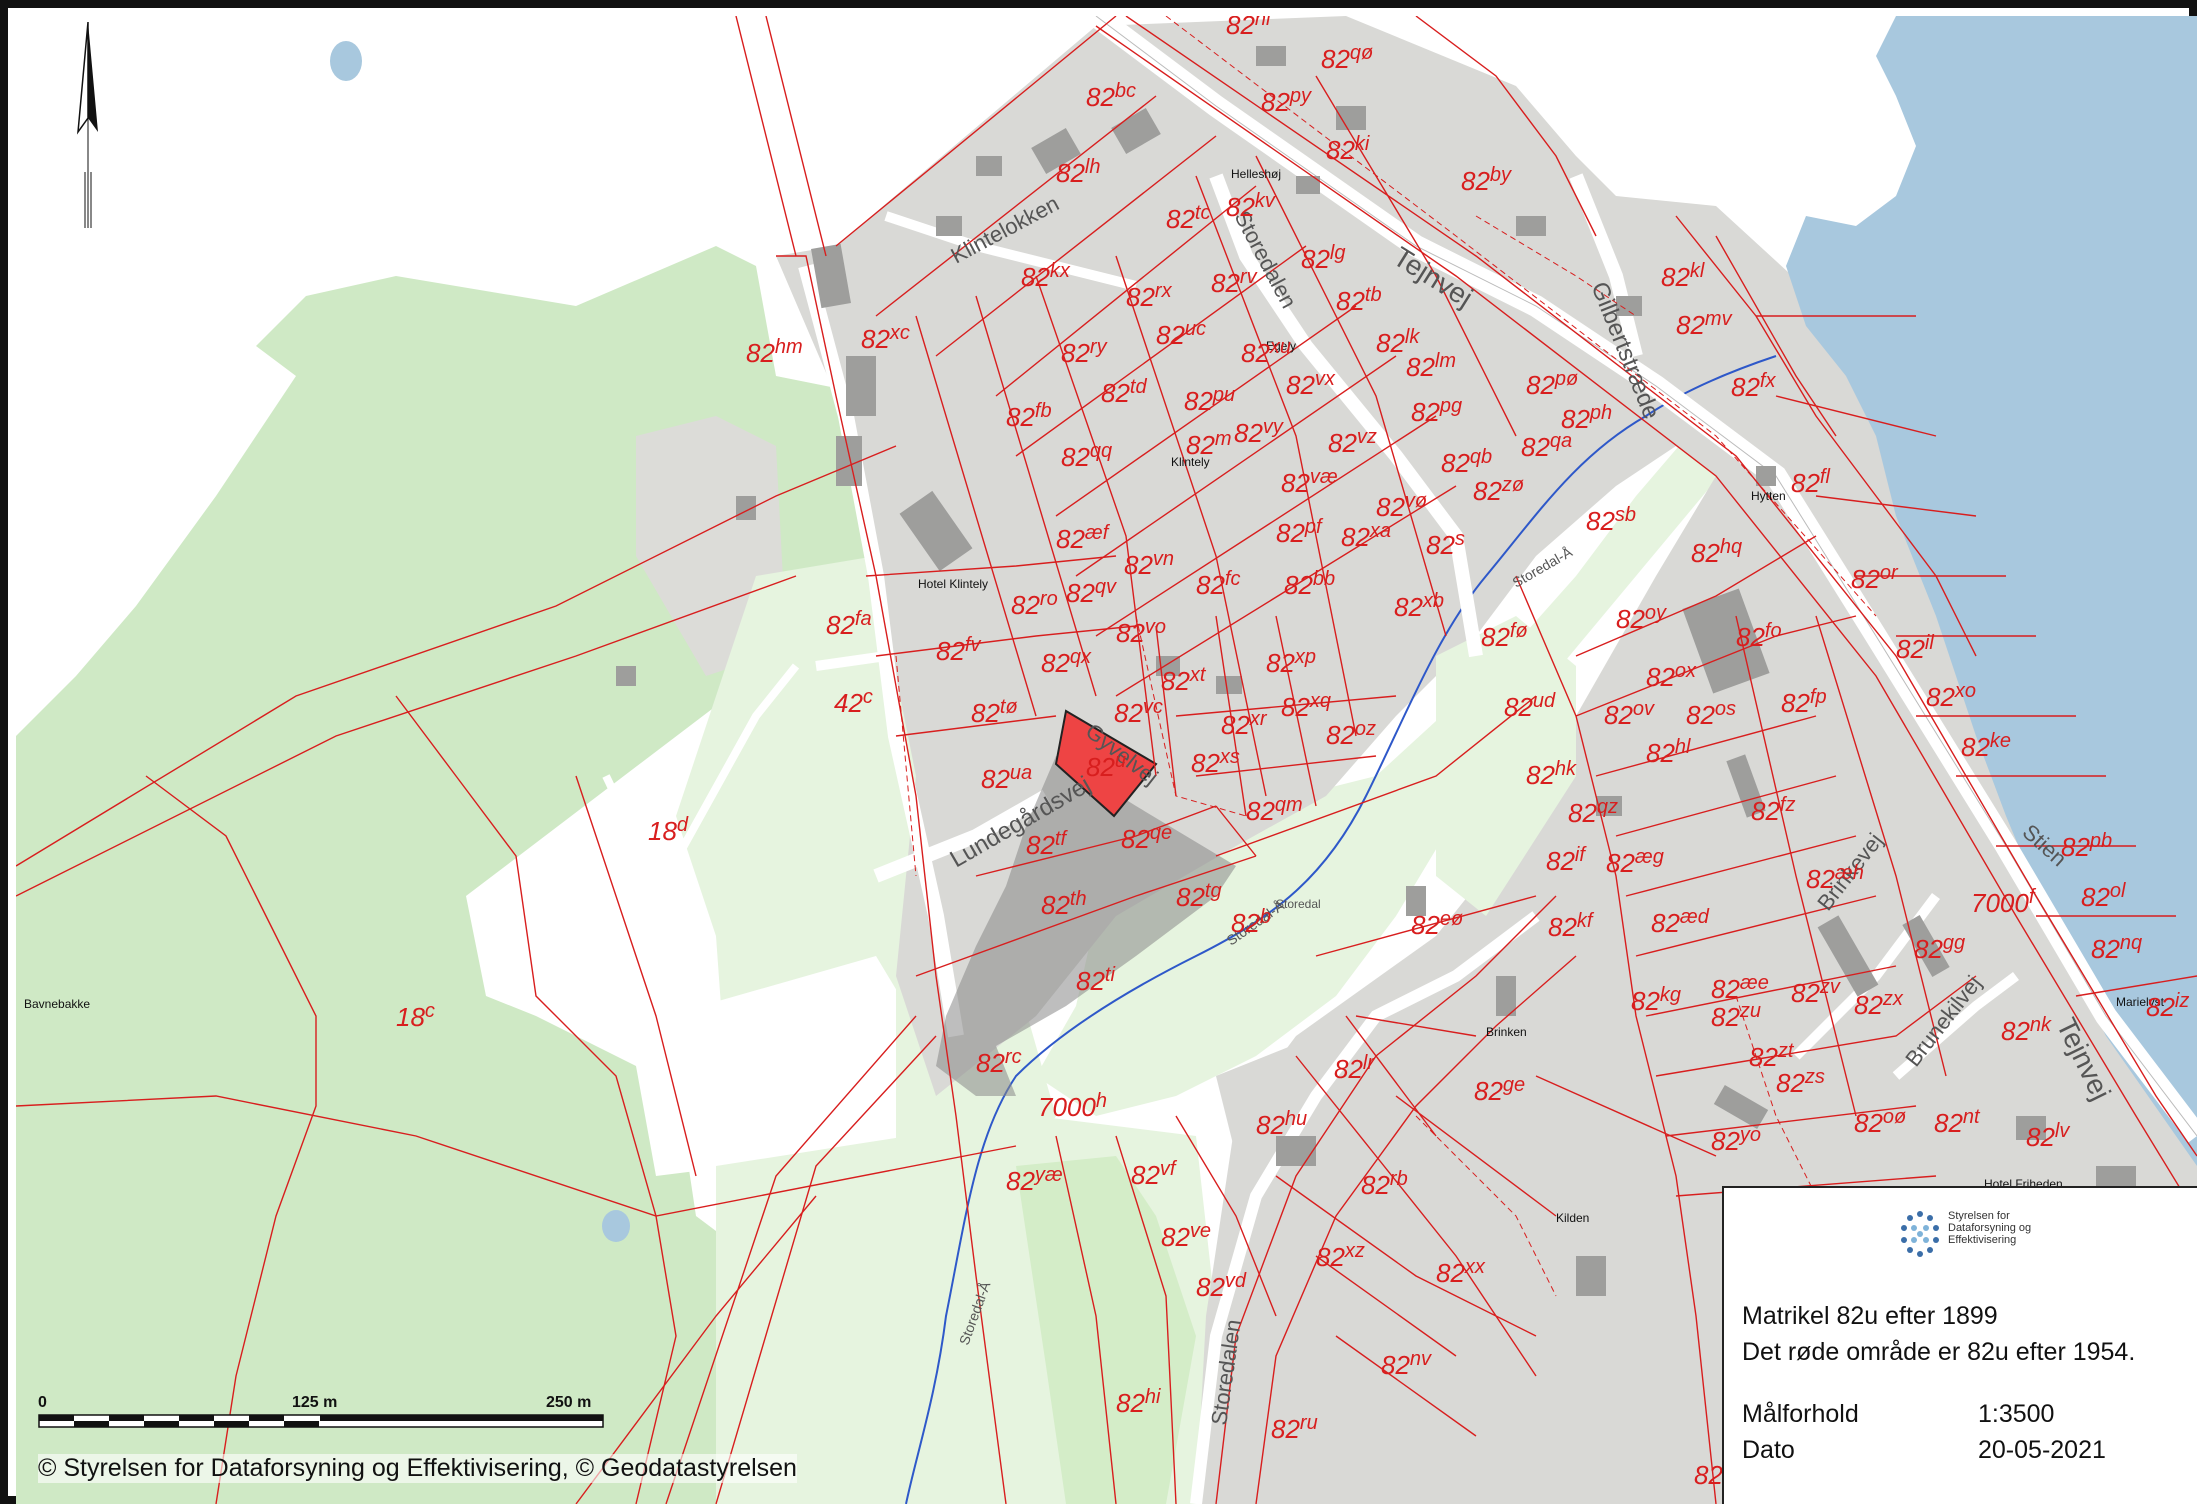  What do you see at coordinates (569, 1402) in the screenshot?
I see `scale-label-end: 250 m` at bounding box center [569, 1402].